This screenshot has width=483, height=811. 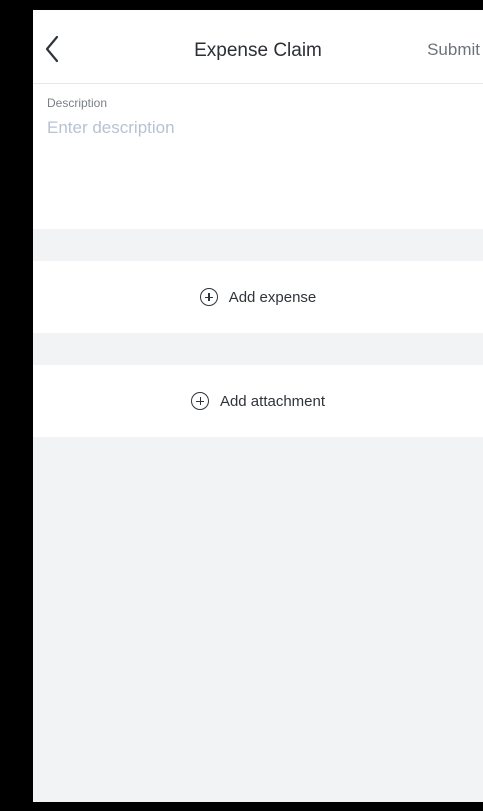 I want to click on back-button, so click(x=52, y=49).